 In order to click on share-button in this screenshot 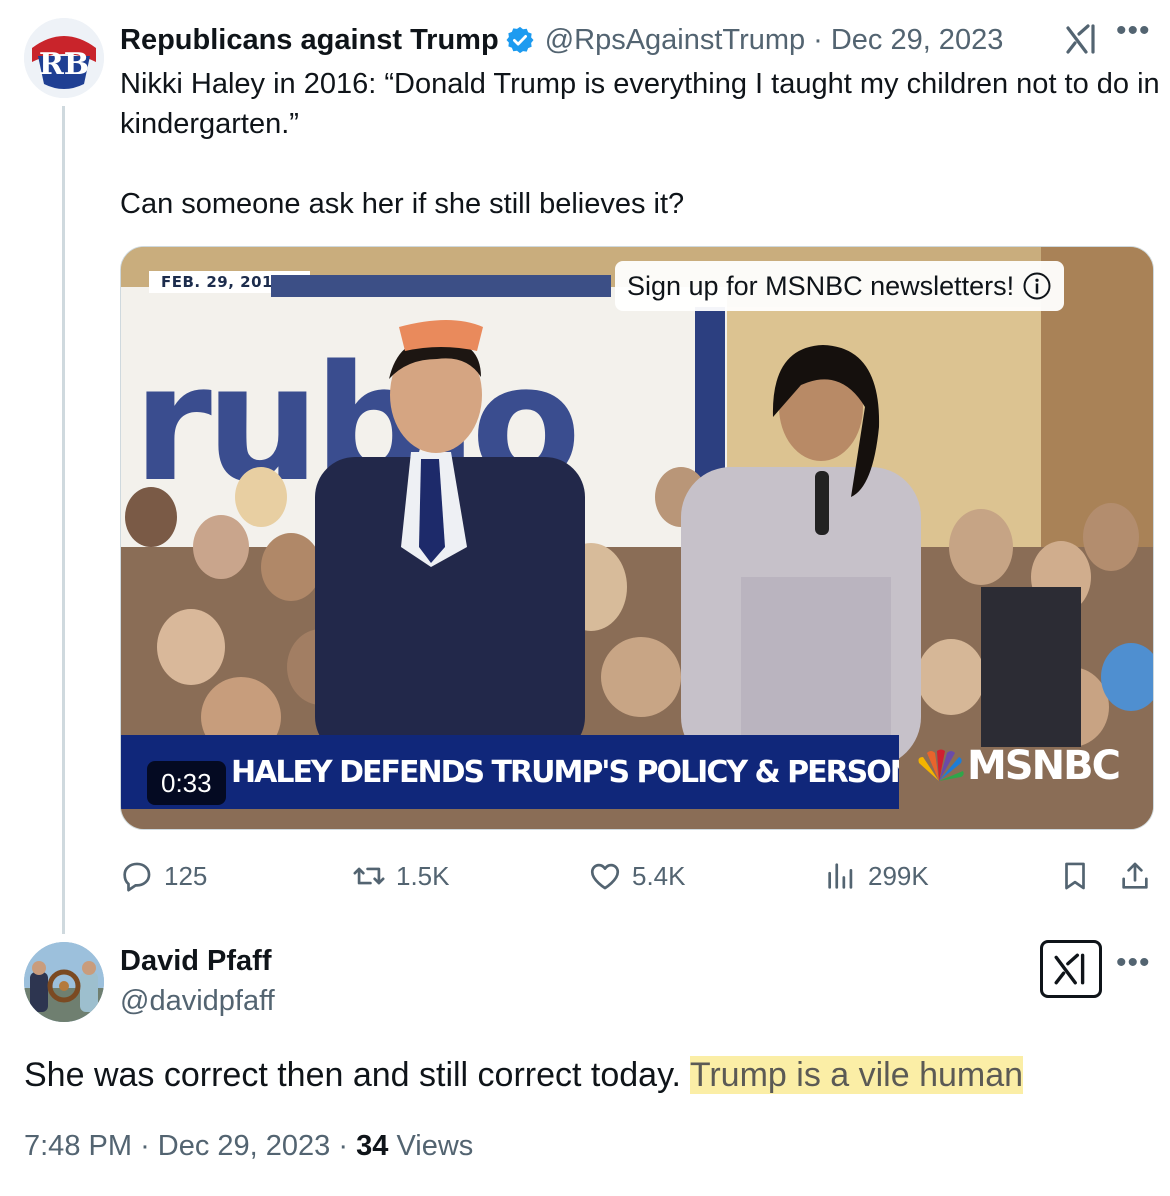, I will do `click(1135, 876)`.